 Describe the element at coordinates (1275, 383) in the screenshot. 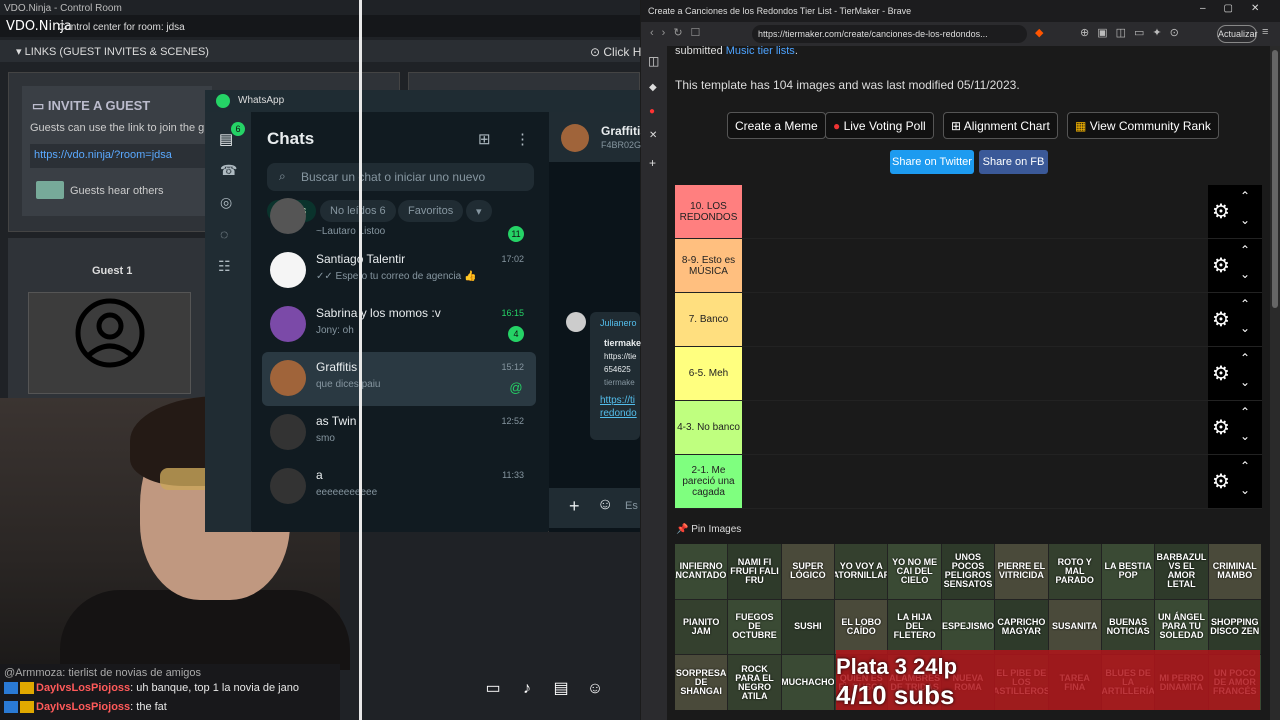

I see `page-scrollbar` at that location.